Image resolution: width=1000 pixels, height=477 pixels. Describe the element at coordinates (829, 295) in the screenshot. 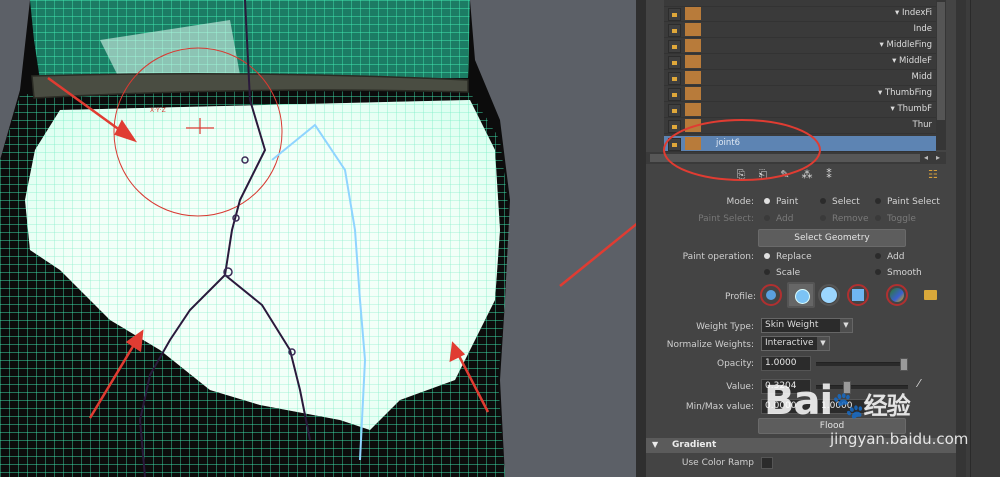

I see `solid-brush-icon` at that location.